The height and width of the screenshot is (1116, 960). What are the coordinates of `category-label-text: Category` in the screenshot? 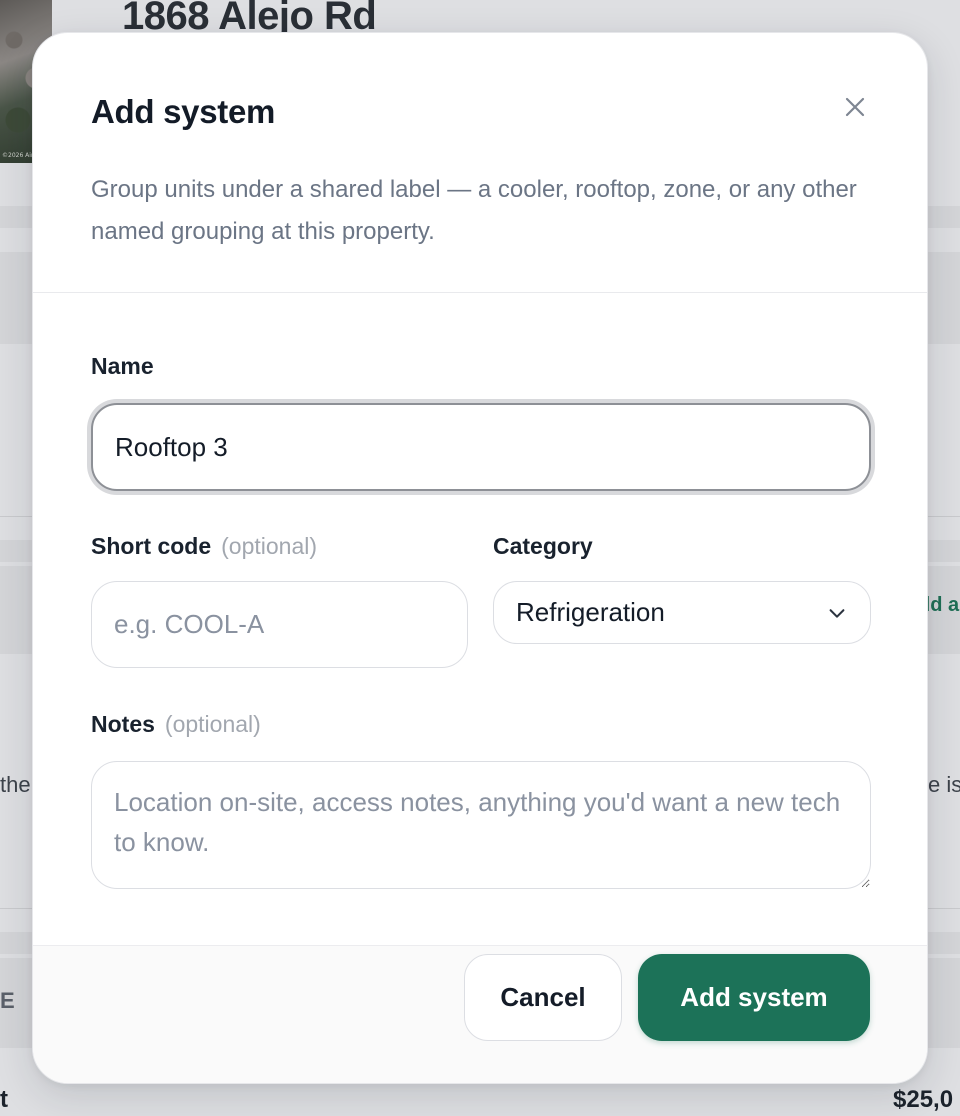 It's located at (543, 546).